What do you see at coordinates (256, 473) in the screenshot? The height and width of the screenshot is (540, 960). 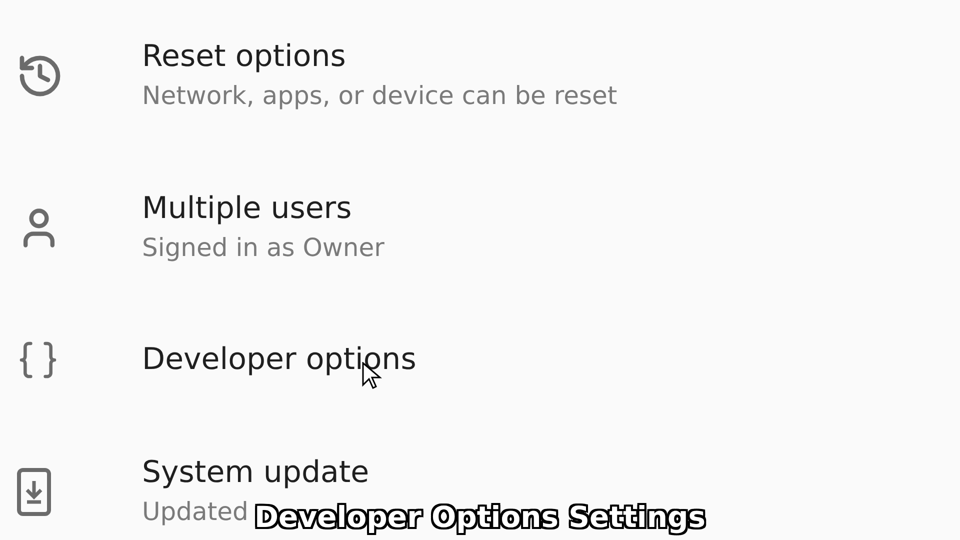 I see `setting-title: System update` at bounding box center [256, 473].